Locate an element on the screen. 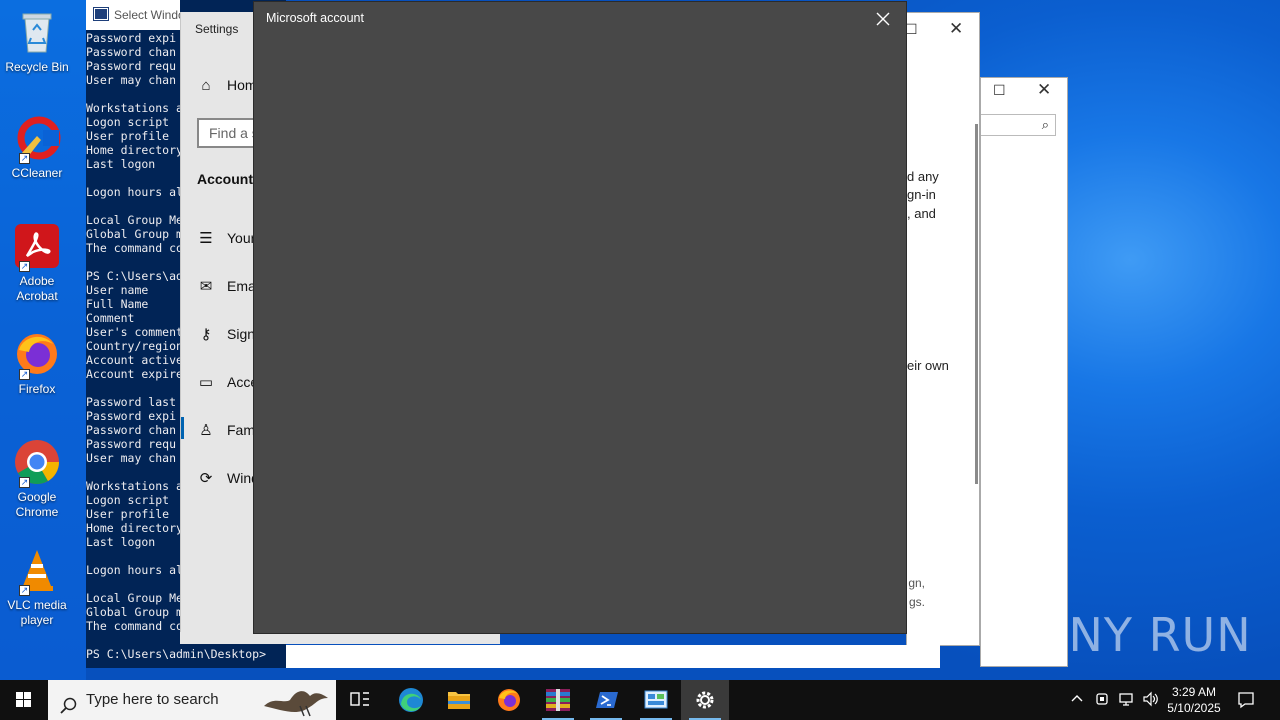 The image size is (1280, 720). powershell-line: PS C:\Users\ad is located at coordinates (134, 276).